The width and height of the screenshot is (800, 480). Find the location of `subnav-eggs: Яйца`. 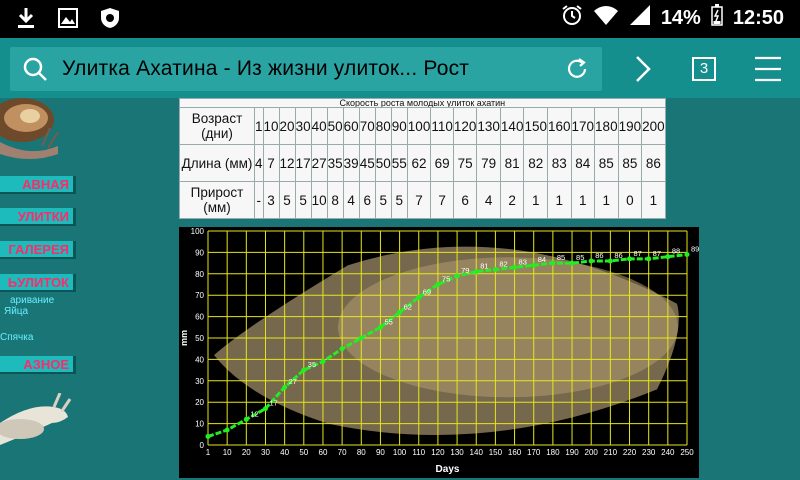

subnav-eggs: Яйца is located at coordinates (16, 311).